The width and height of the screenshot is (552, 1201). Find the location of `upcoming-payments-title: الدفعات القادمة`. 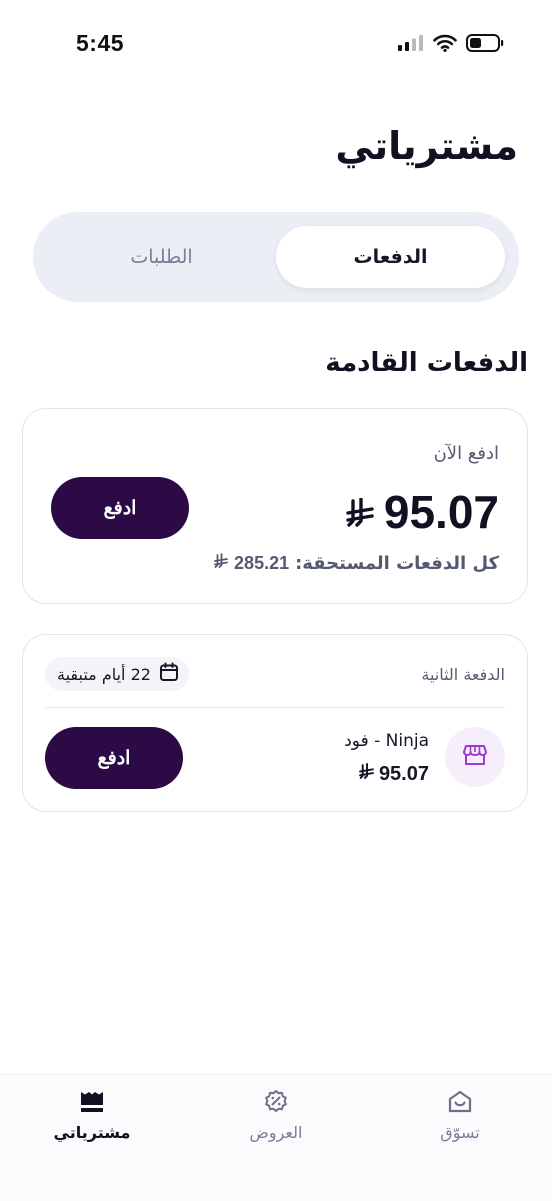

upcoming-payments-title: الدفعات القادمة is located at coordinates (426, 363).